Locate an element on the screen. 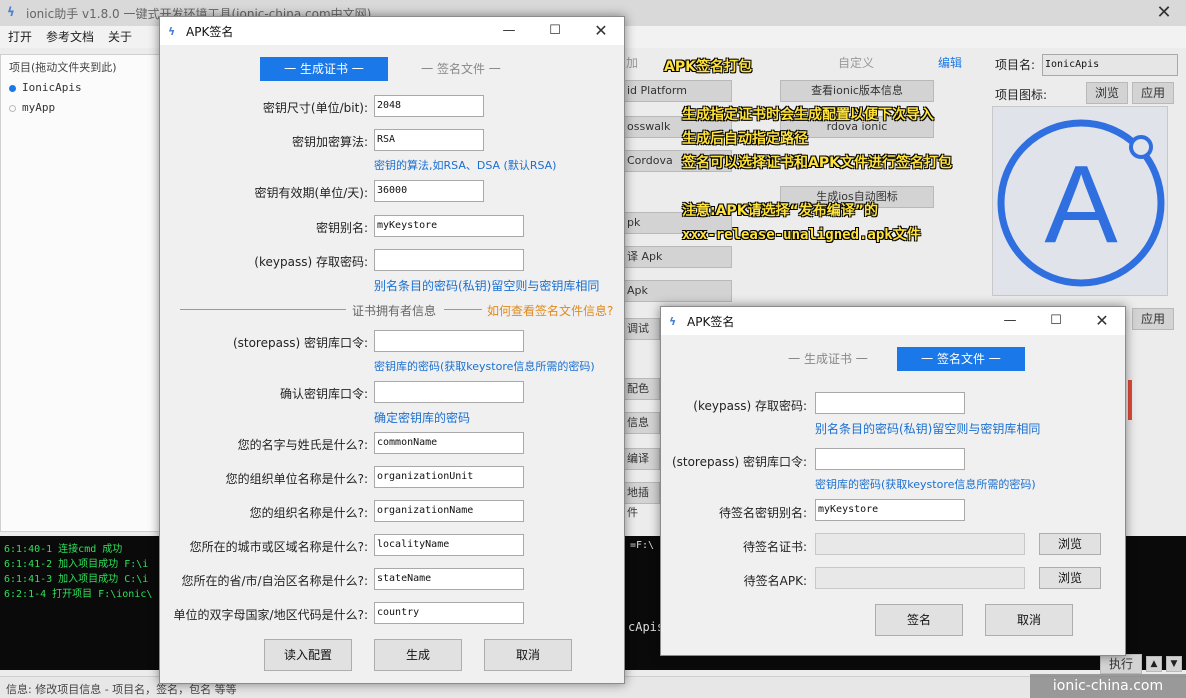  scroll-up-icon: ▲ is located at coordinates (1154, 664).